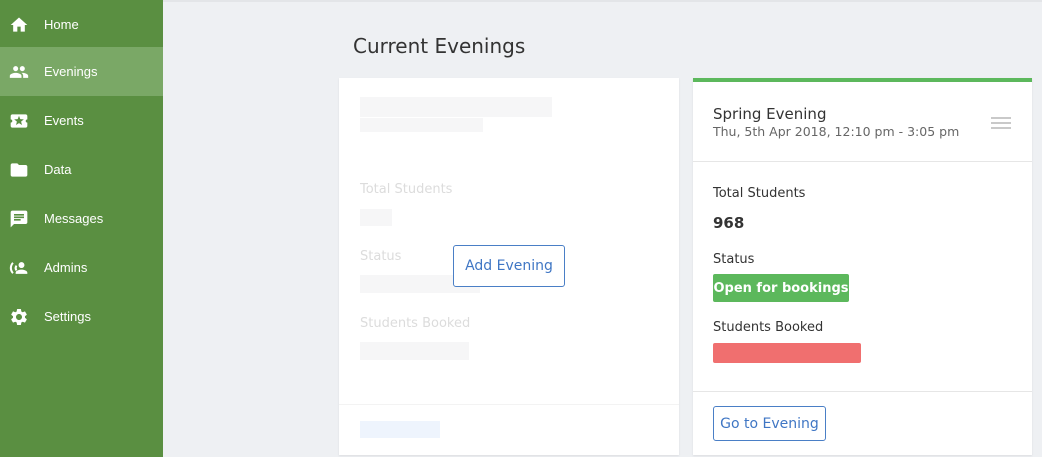  I want to click on evening-date: Thu, 5th Apr 2018, 12:10 pm - 3:05 pm, so click(836, 131).